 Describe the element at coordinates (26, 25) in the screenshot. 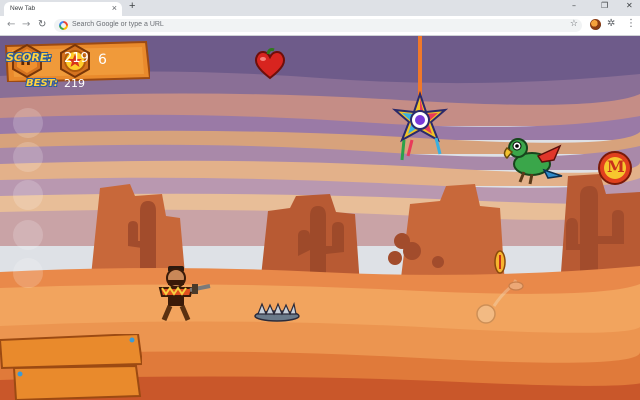

I see `forward-icon: →` at that location.